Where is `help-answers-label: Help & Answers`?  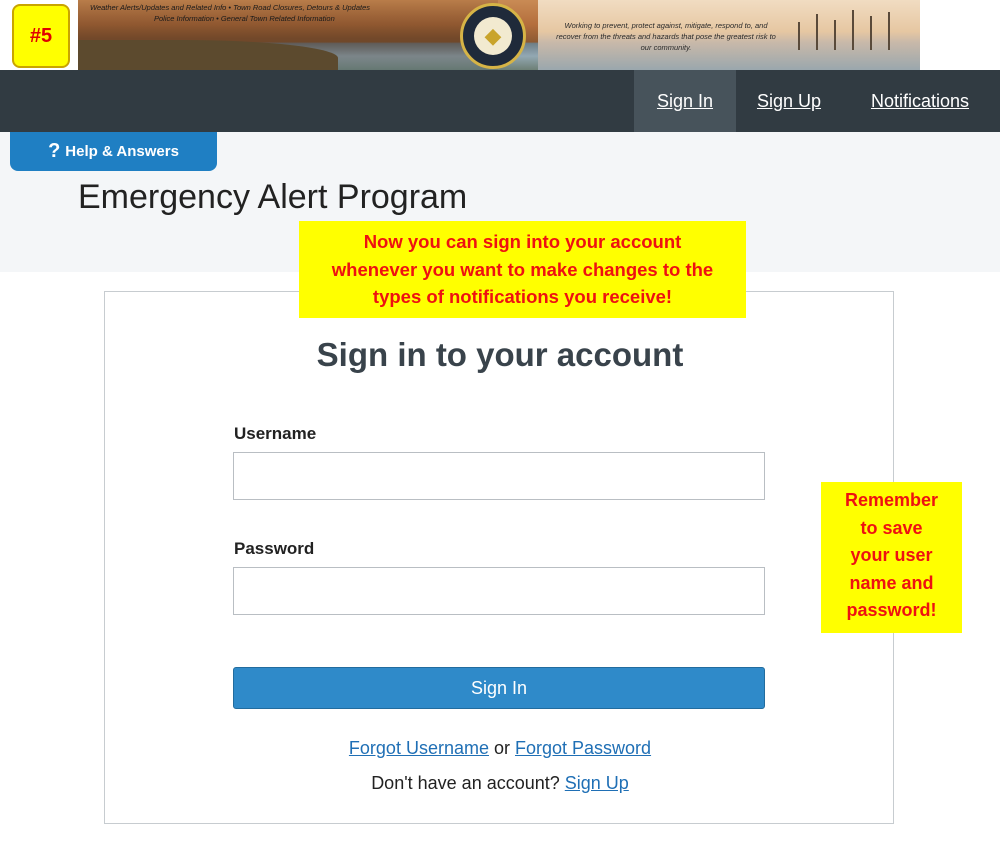 help-answers-label: Help & Answers is located at coordinates (122, 151).